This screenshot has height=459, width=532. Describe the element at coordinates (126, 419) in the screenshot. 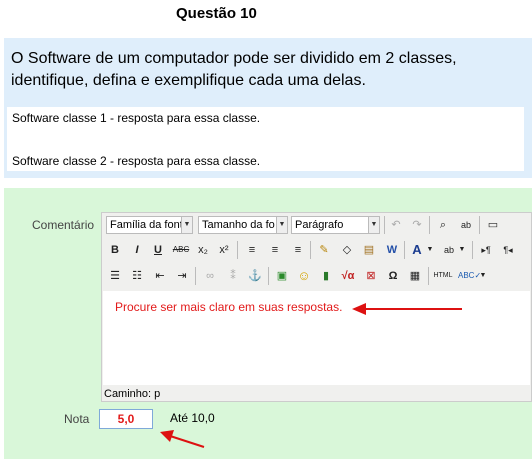

I see `grade-input: 5,0` at that location.